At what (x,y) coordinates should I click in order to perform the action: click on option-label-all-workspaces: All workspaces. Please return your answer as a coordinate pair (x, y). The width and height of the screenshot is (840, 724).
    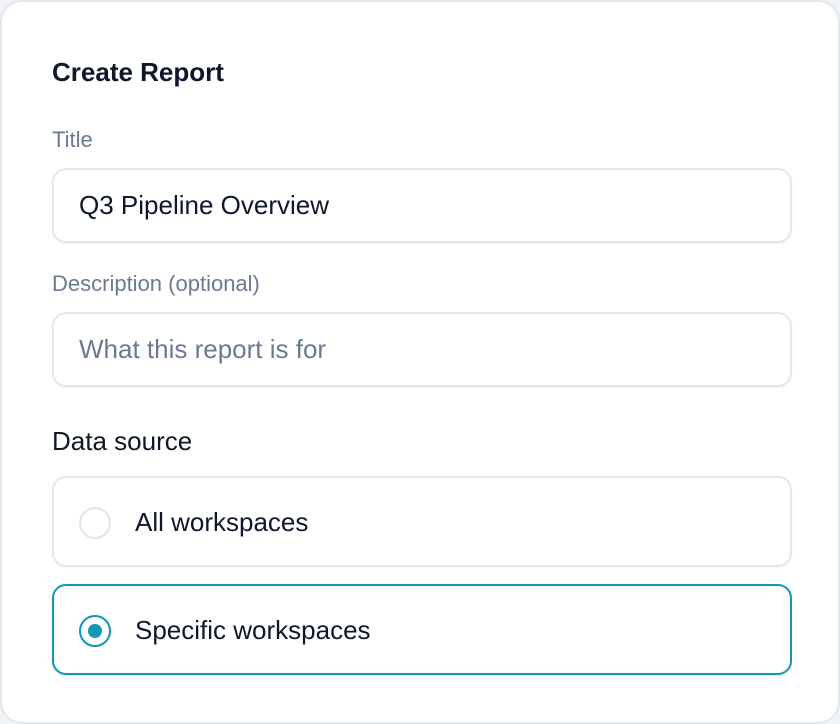
    Looking at the image, I should click on (222, 522).